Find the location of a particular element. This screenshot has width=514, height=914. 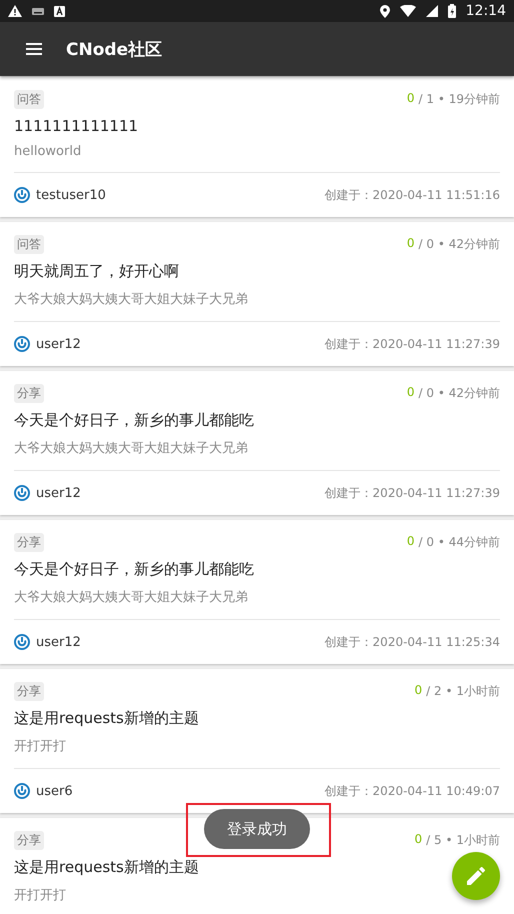

created-time: 创建于：2020-04-11 11:51:16 is located at coordinates (412, 195).